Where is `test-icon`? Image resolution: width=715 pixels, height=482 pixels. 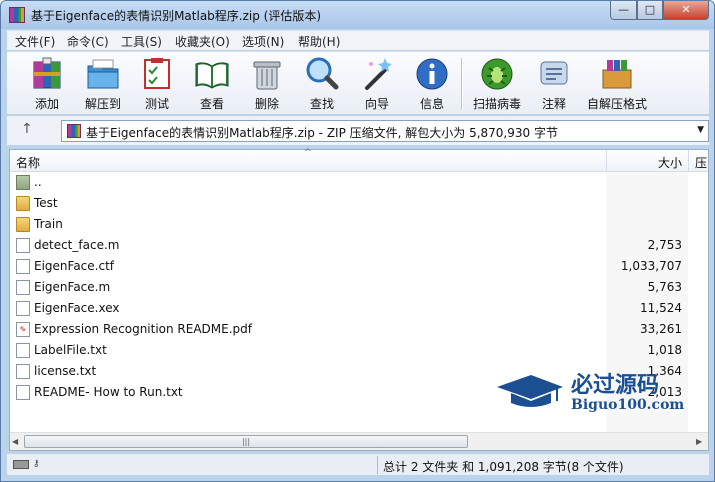
test-icon is located at coordinates (157, 73).